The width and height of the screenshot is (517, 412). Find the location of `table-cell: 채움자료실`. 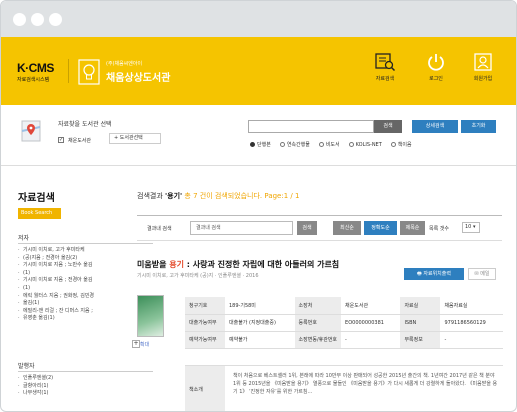

table-cell: 채움자료실 is located at coordinates (471, 306).